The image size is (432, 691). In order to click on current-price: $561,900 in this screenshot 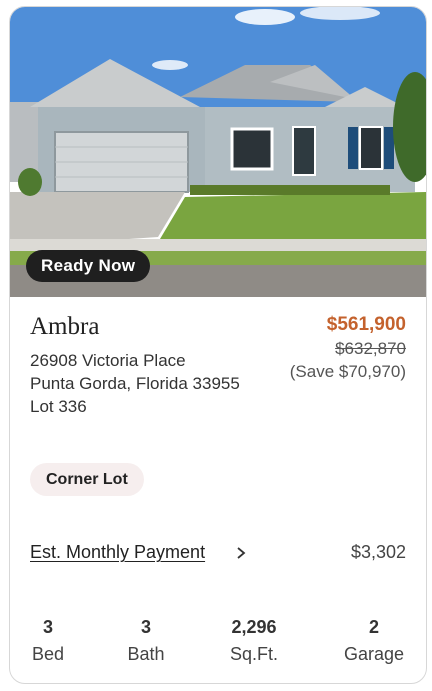, I will do `click(366, 324)`.